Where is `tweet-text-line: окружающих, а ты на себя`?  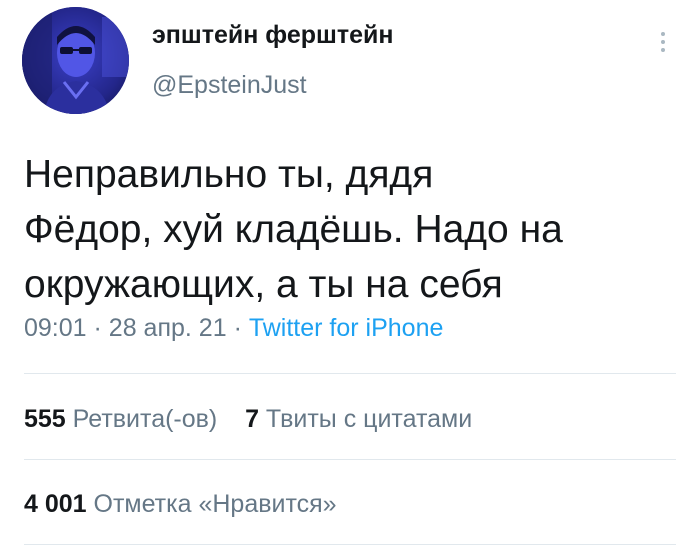
tweet-text-line: окружающих, а ты на себя is located at coordinates (263, 284).